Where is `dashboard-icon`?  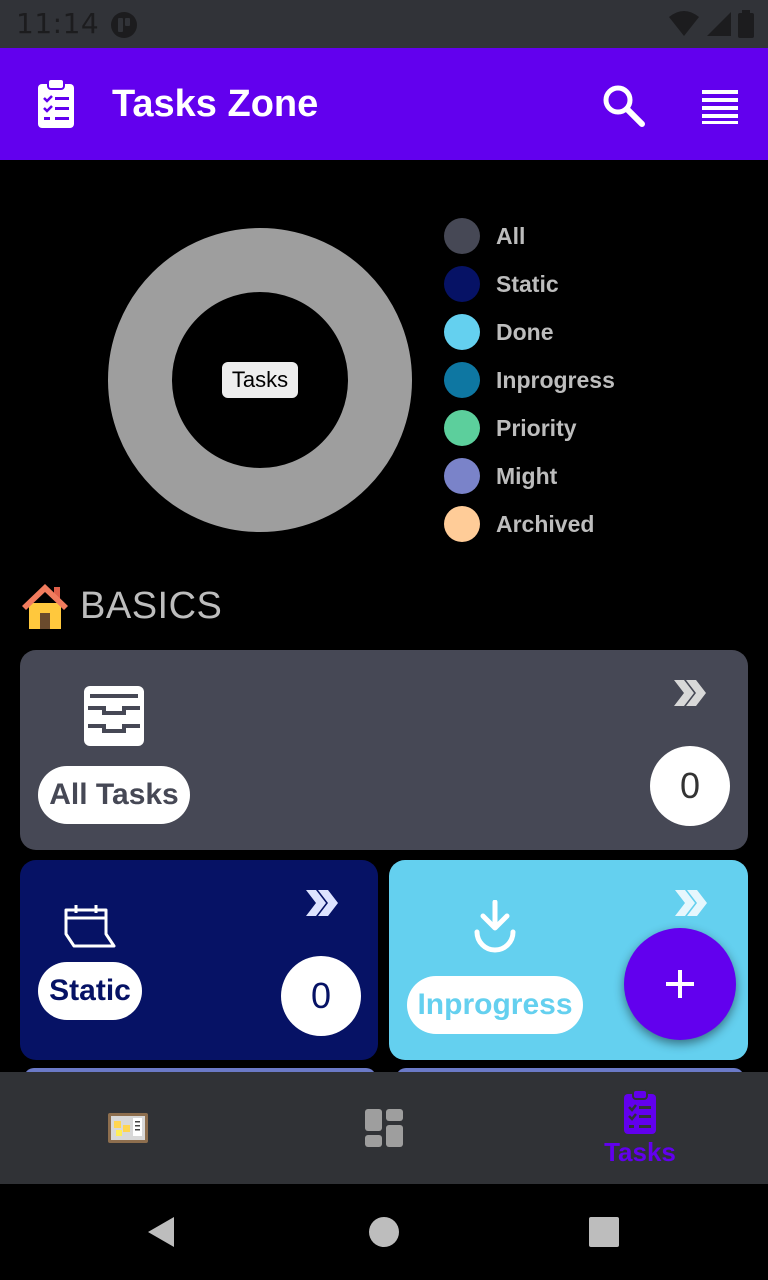 dashboard-icon is located at coordinates (384, 1128).